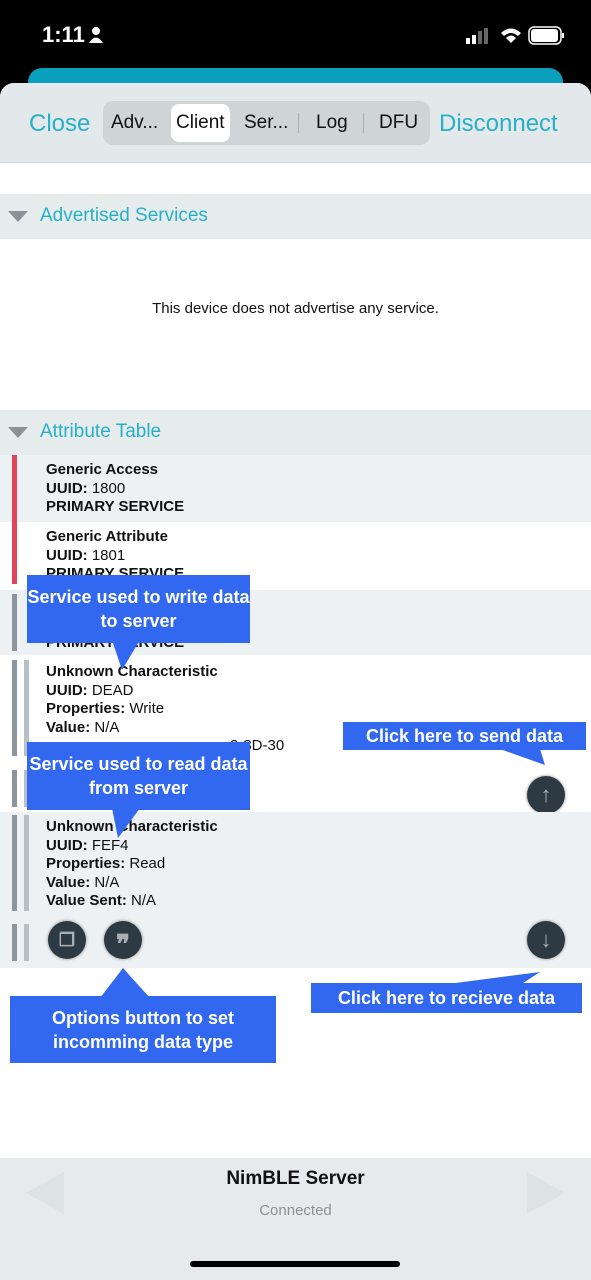  What do you see at coordinates (126, 823) in the screenshot?
I see `pointer-read` at bounding box center [126, 823].